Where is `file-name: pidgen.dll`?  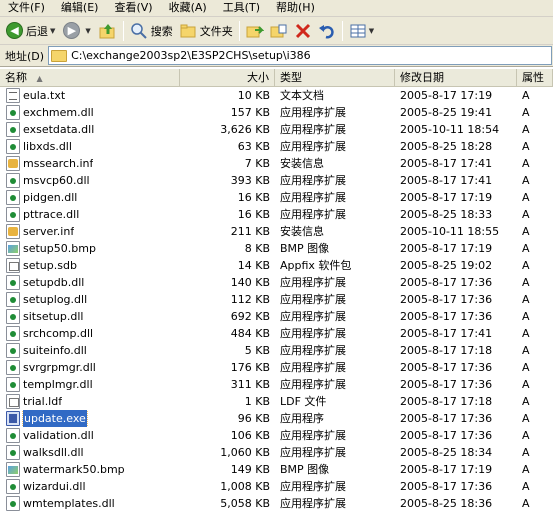 file-name: pidgen.dll is located at coordinates (50, 197).